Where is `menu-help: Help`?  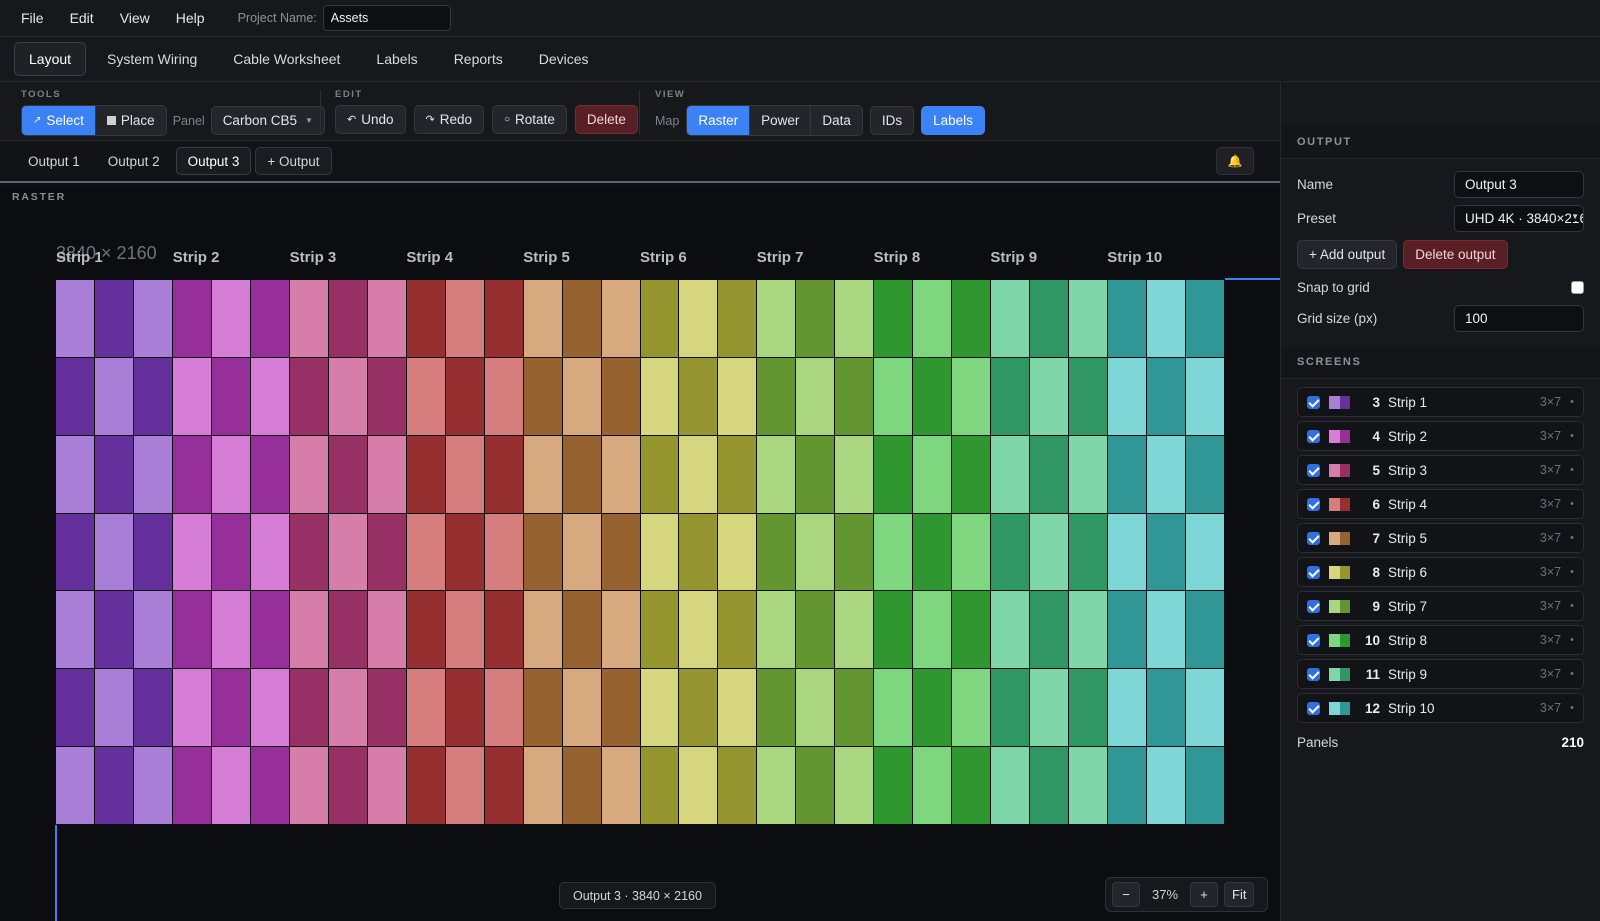
menu-help: Help is located at coordinates (190, 18).